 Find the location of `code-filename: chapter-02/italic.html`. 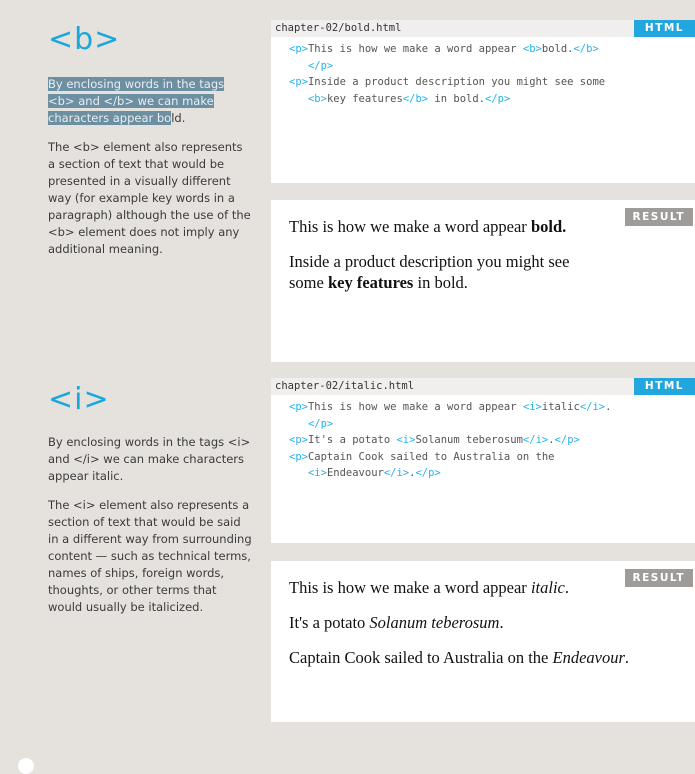

code-filename: chapter-02/italic.html is located at coordinates (345, 386).